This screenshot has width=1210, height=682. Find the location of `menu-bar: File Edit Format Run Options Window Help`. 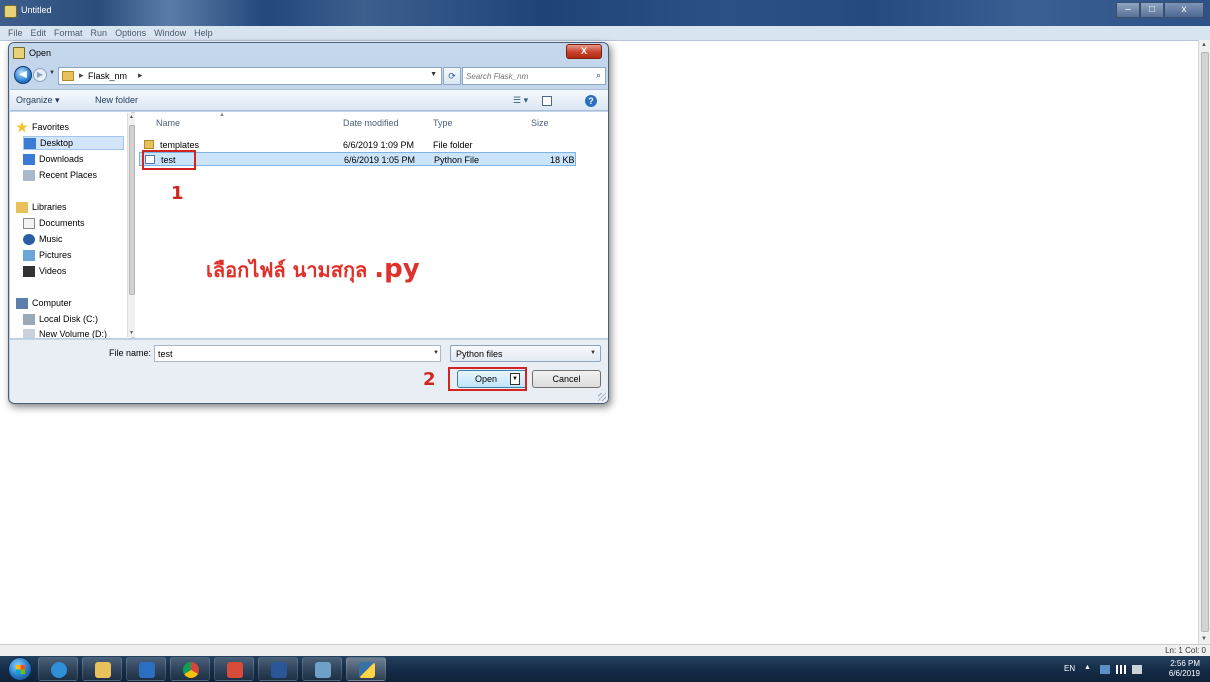

menu-bar: File Edit Format Run Options Window Help is located at coordinates (605, 33).